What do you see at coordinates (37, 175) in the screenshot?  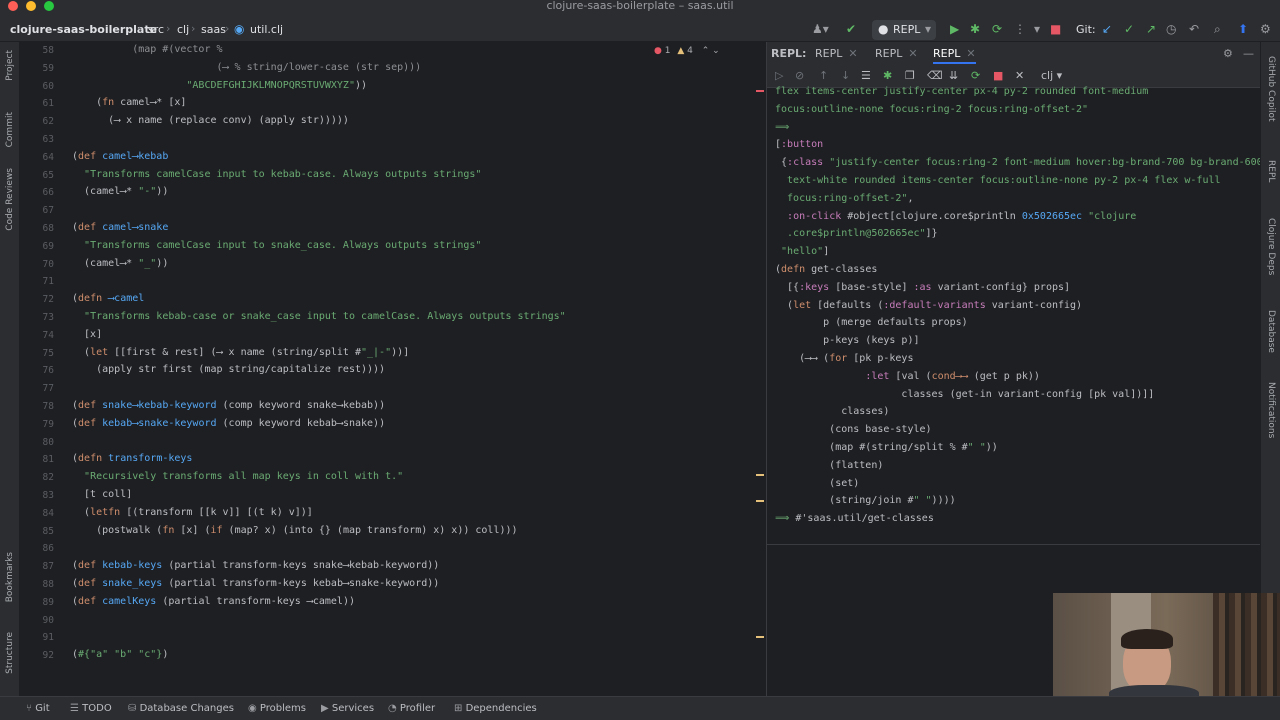 I see `line-number: 65` at bounding box center [37, 175].